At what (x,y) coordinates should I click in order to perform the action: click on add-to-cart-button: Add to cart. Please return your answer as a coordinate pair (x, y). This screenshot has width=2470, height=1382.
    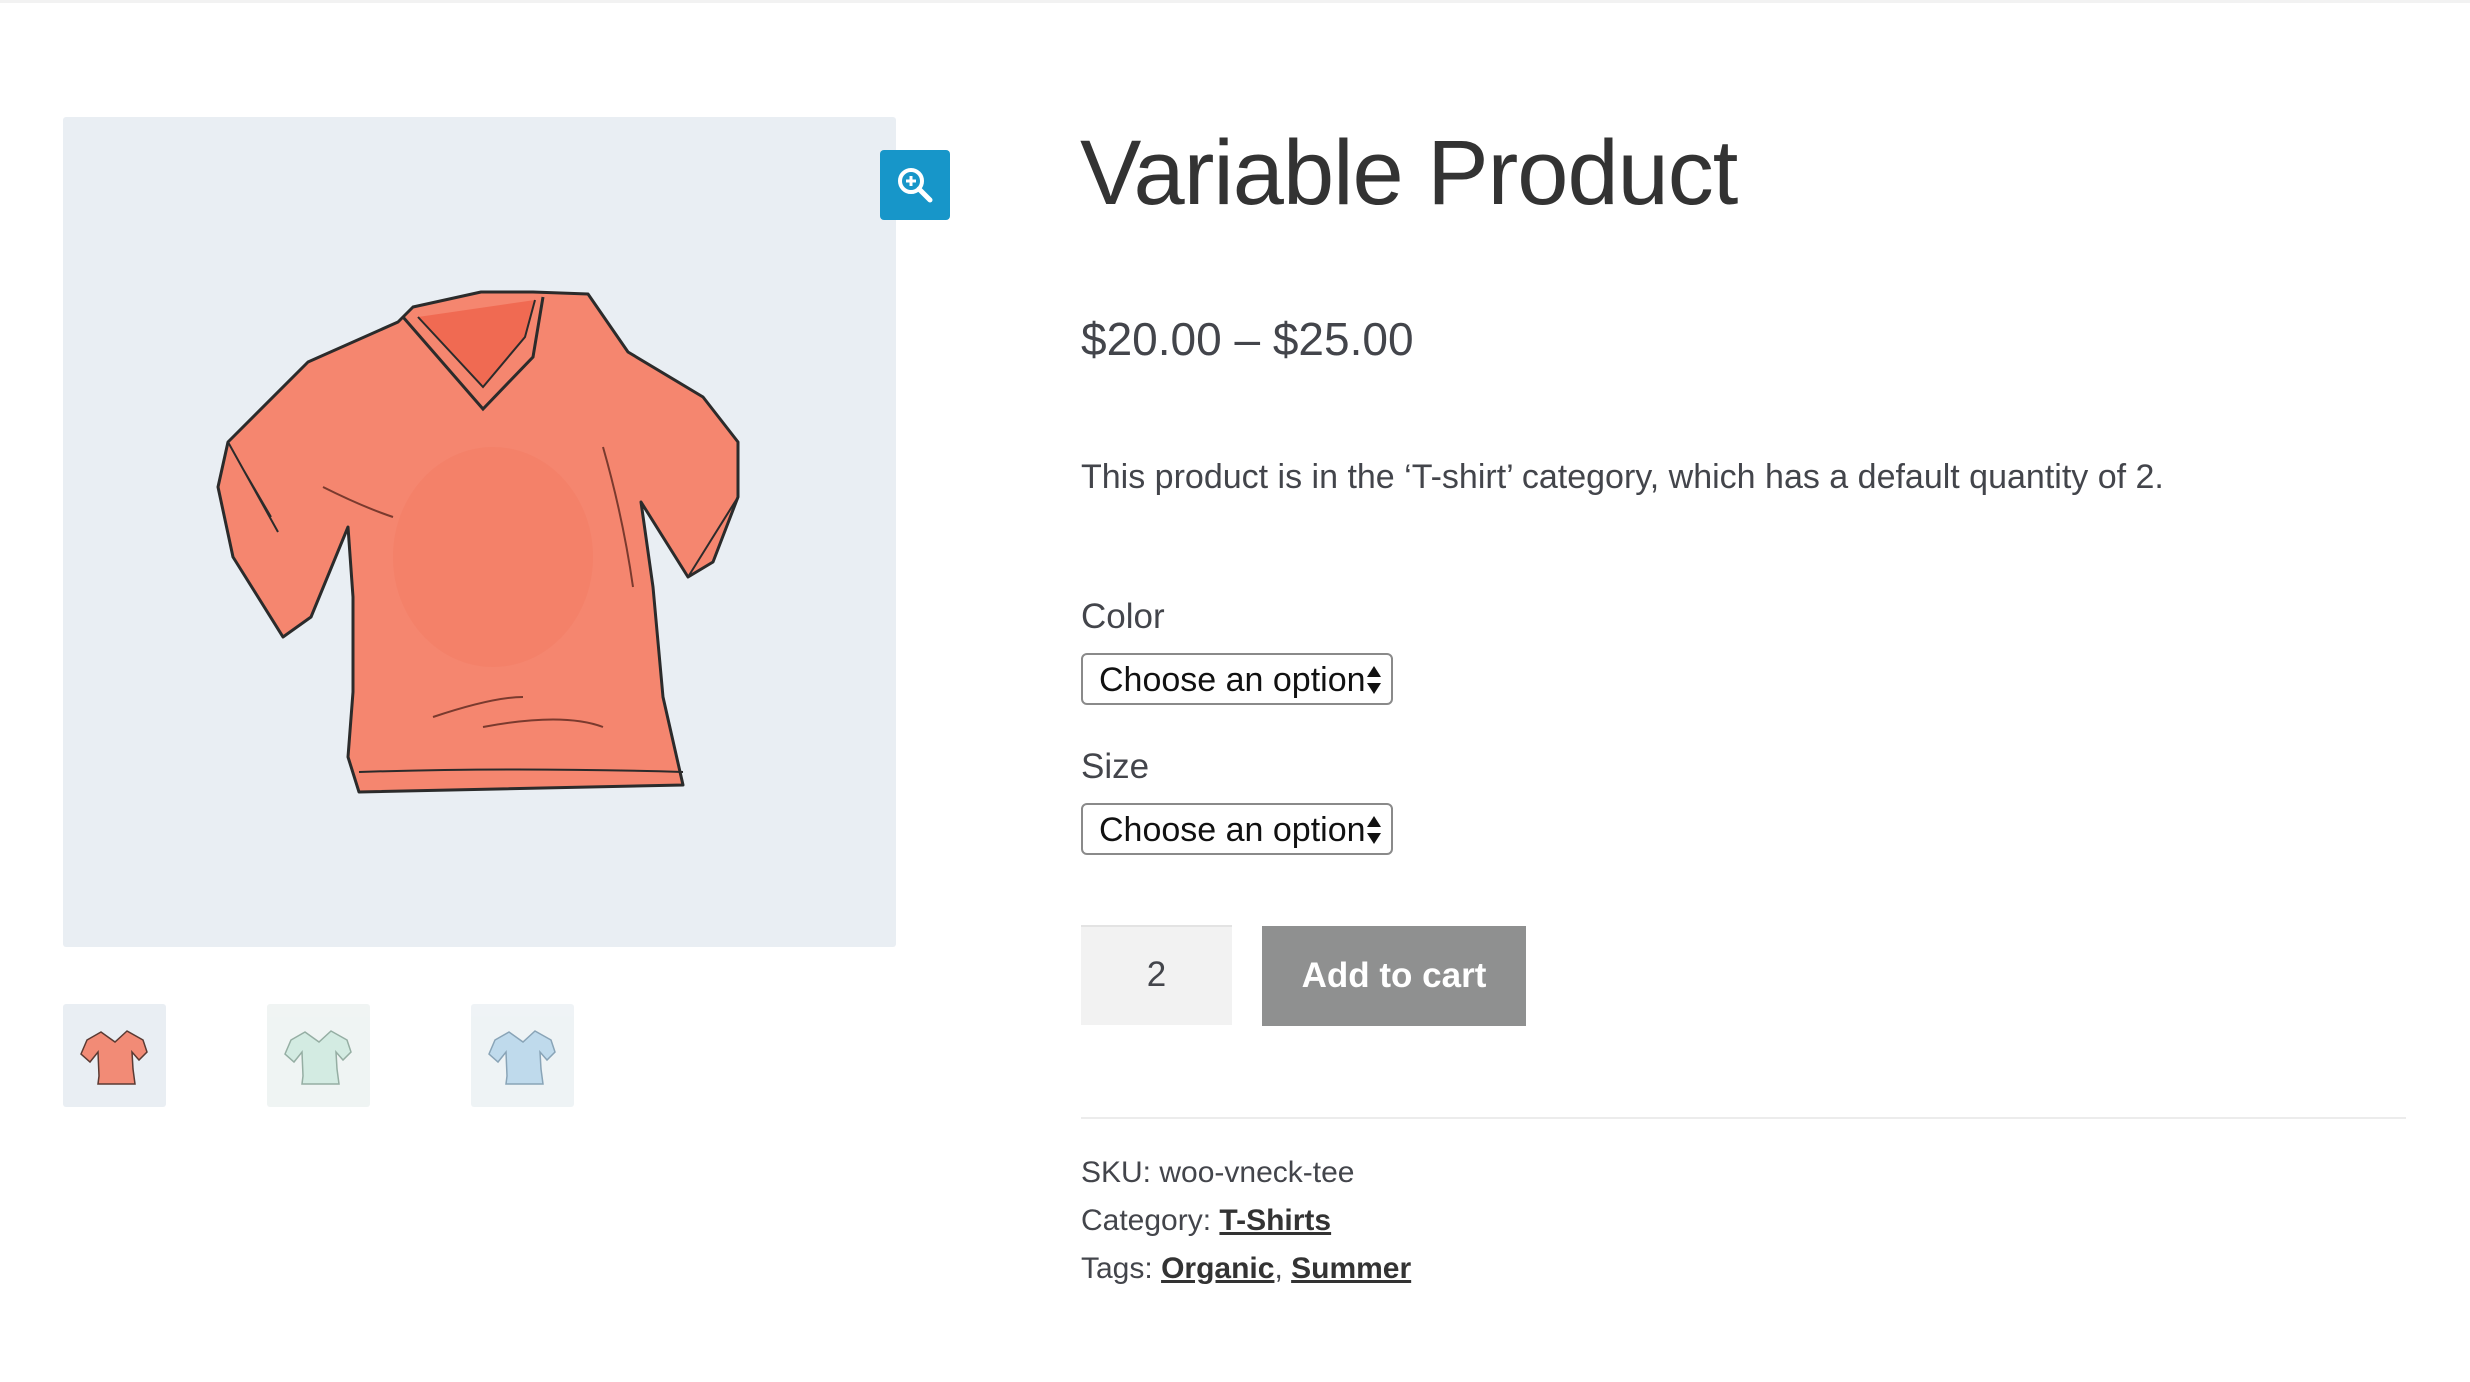
    Looking at the image, I should click on (1394, 976).